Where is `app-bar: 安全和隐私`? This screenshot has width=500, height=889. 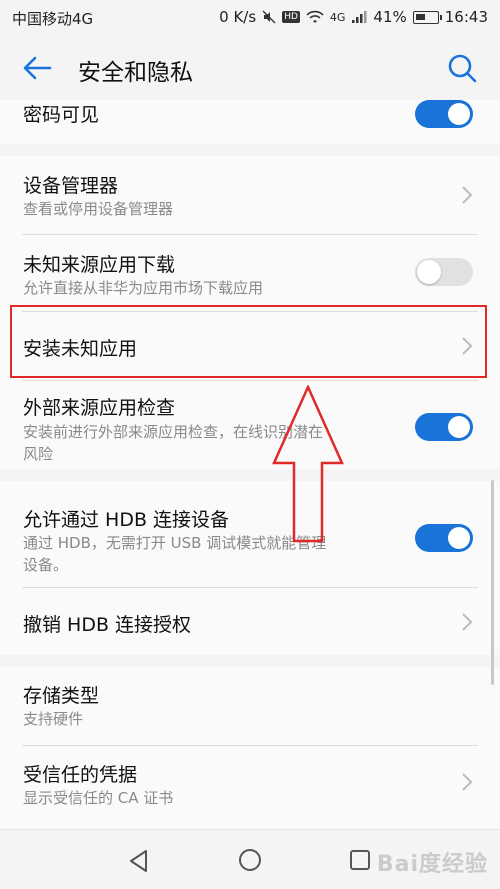 app-bar: 安全和隐私 is located at coordinates (250, 68).